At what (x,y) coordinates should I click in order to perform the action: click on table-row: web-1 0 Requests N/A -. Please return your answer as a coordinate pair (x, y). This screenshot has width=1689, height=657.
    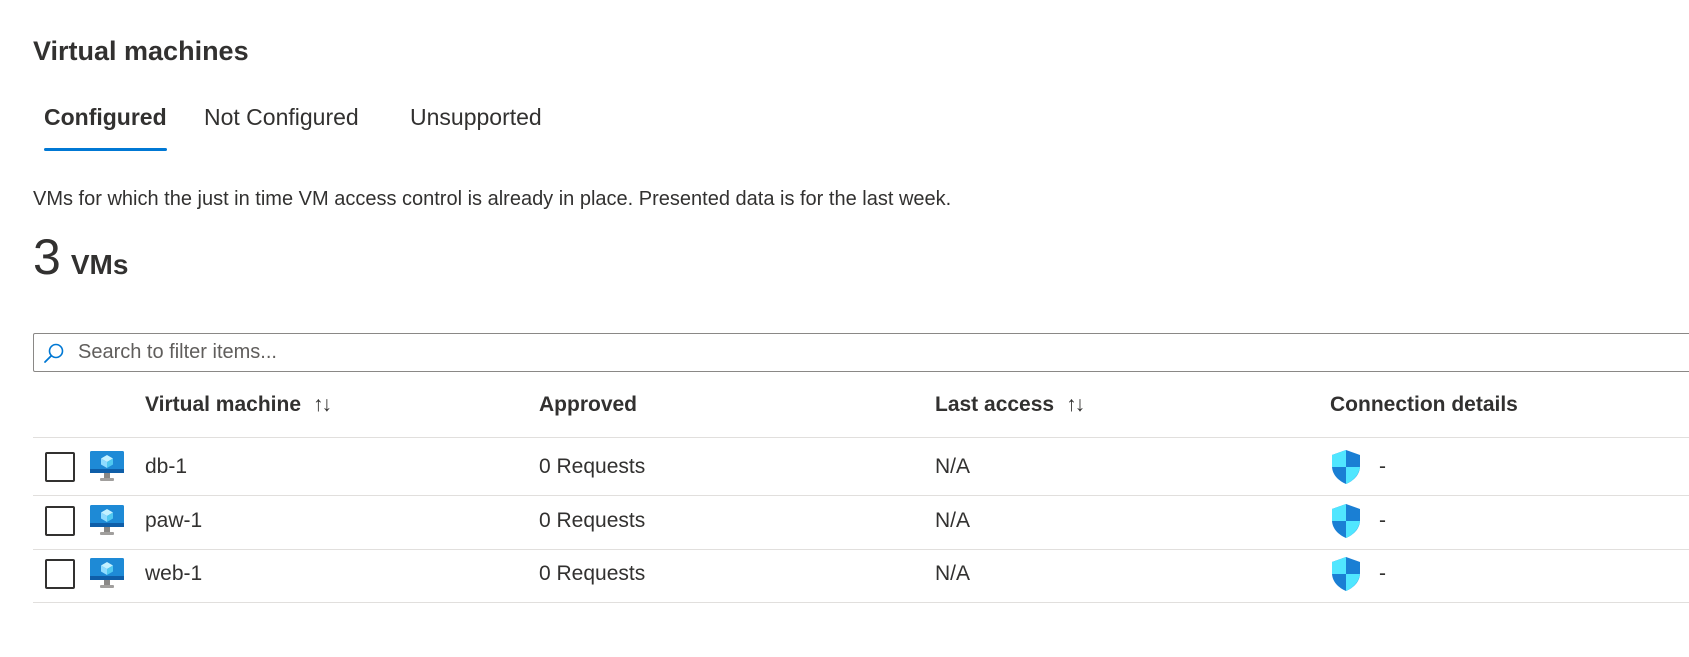
    Looking at the image, I should click on (861, 574).